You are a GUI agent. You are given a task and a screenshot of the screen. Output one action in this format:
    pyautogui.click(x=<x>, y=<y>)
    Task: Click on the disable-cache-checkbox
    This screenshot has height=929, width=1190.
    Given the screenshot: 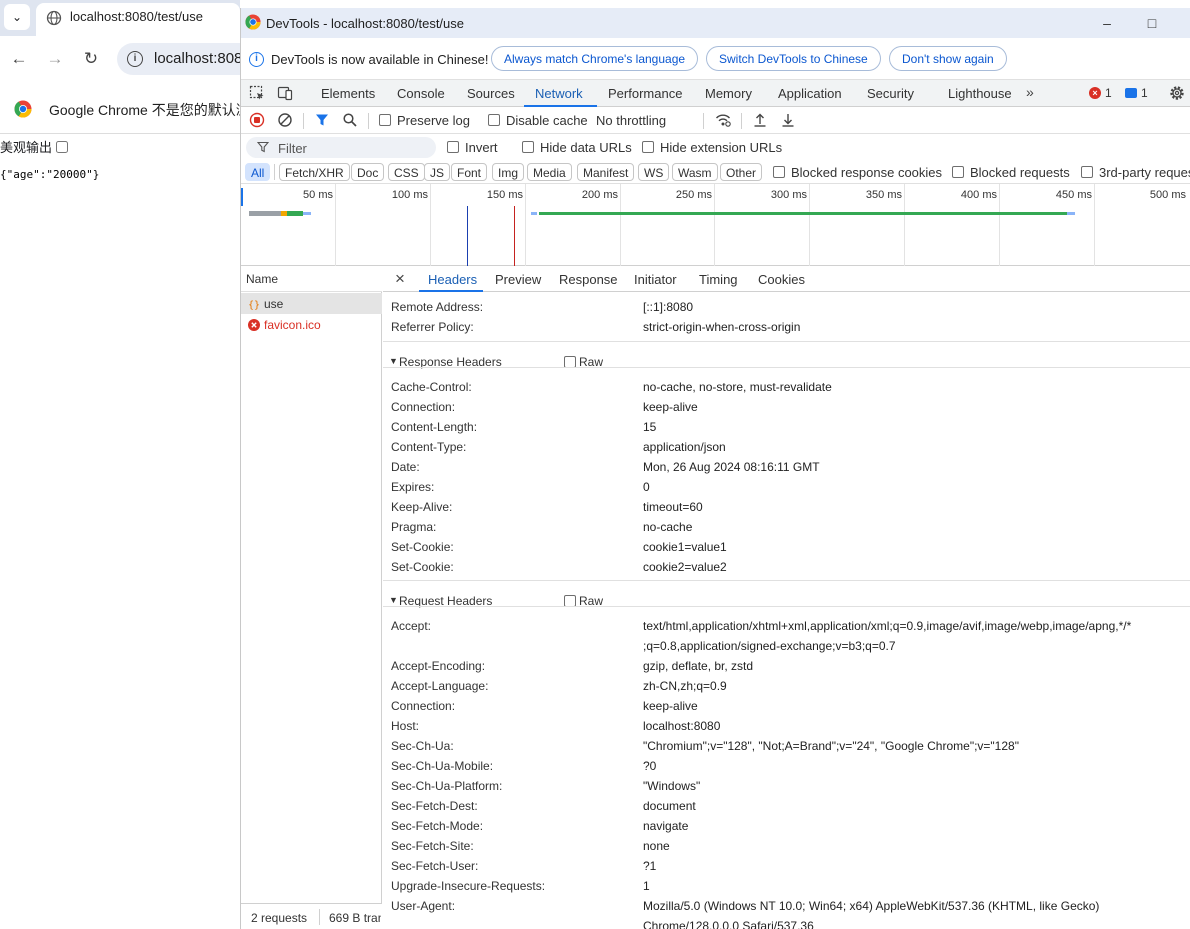 What is the action you would take?
    pyautogui.click(x=494, y=120)
    